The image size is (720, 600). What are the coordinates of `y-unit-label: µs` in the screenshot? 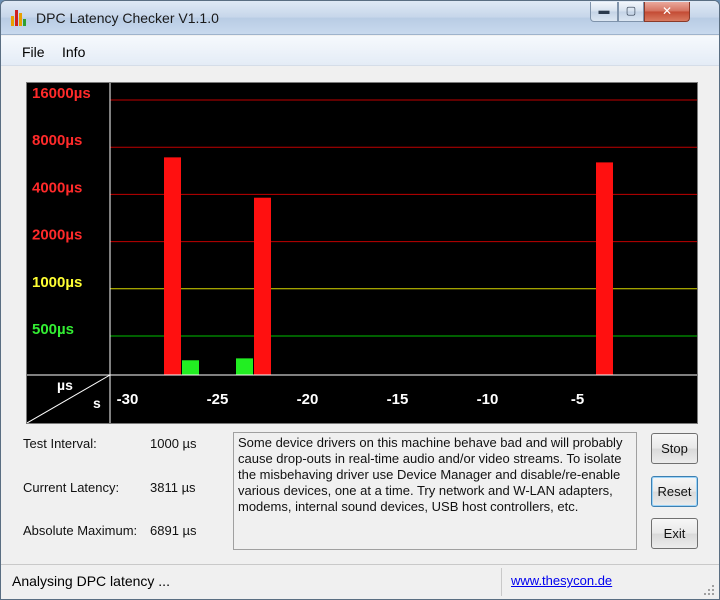 It's located at (65, 385).